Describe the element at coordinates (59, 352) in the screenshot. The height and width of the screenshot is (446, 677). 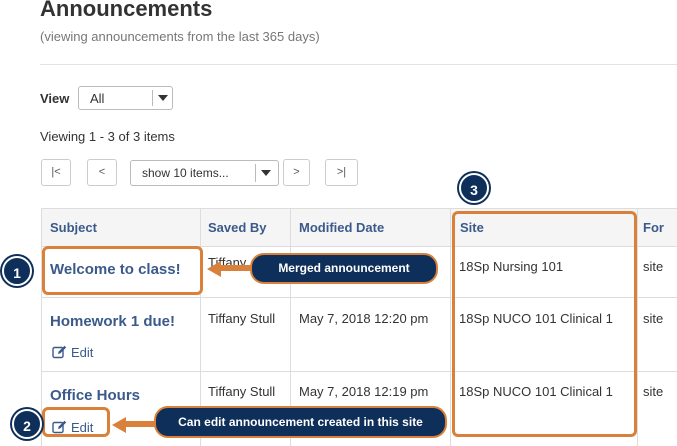
I see `pencil-square-icon` at that location.